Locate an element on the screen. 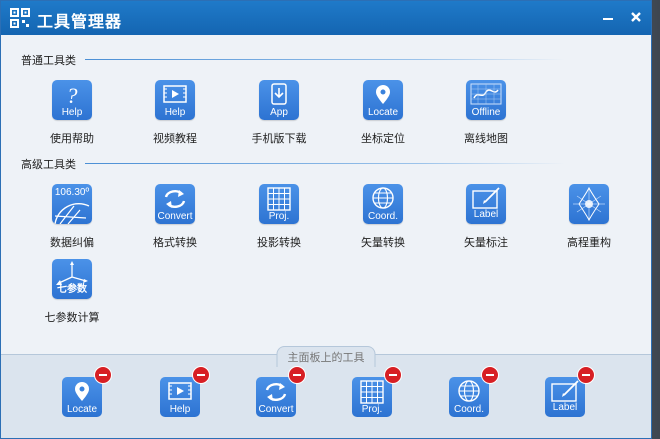 This screenshot has height=439, width=660. tool-format-convert: Convert 格式转换 is located at coordinates (175, 217).